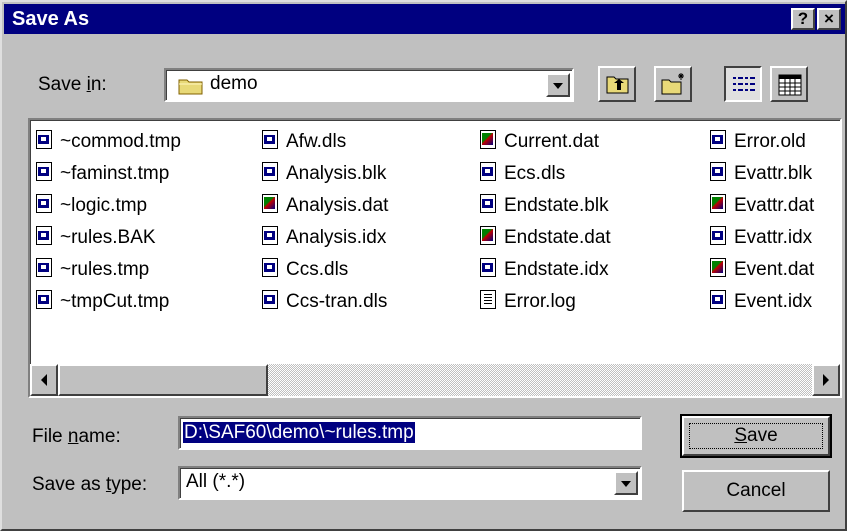 The image size is (847, 531). I want to click on file-list-item: ~rules.BAK, so click(96, 238).